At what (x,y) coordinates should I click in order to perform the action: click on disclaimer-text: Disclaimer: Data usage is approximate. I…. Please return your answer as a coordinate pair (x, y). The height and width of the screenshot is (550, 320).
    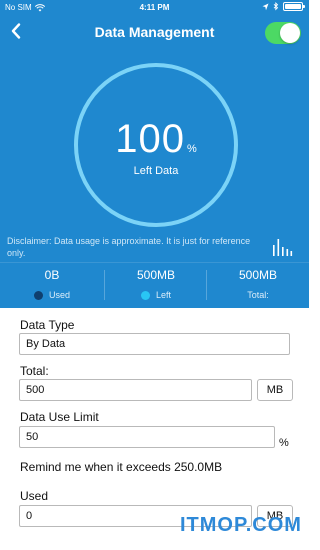
    Looking at the image, I should click on (129, 247).